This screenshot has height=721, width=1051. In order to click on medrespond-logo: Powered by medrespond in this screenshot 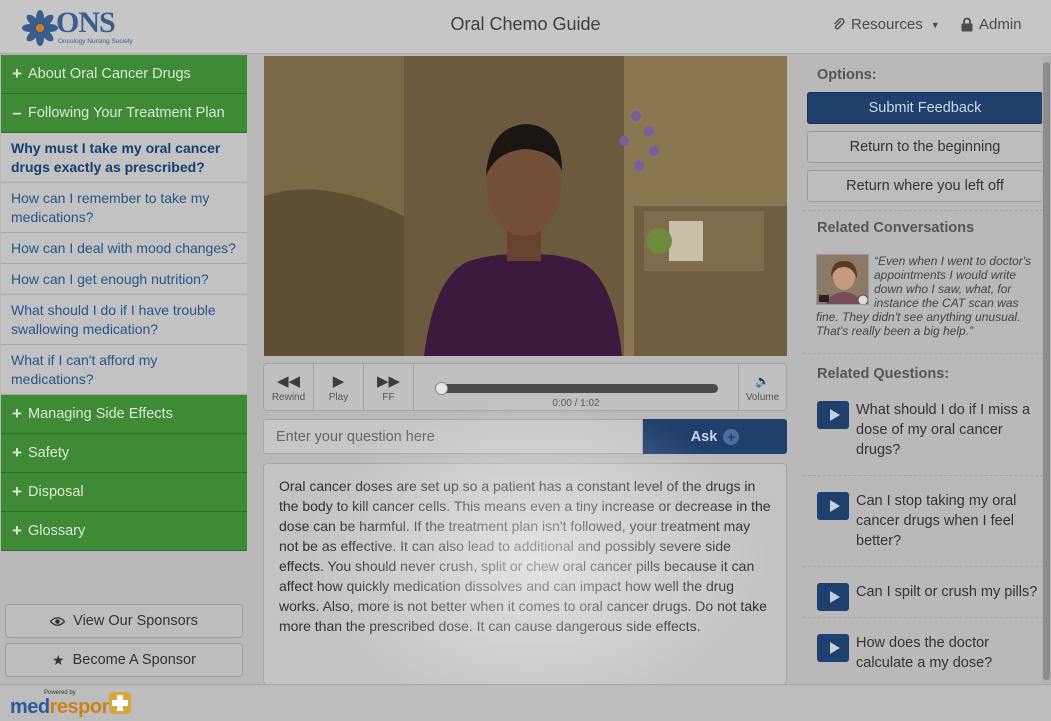, I will do `click(75, 703)`.